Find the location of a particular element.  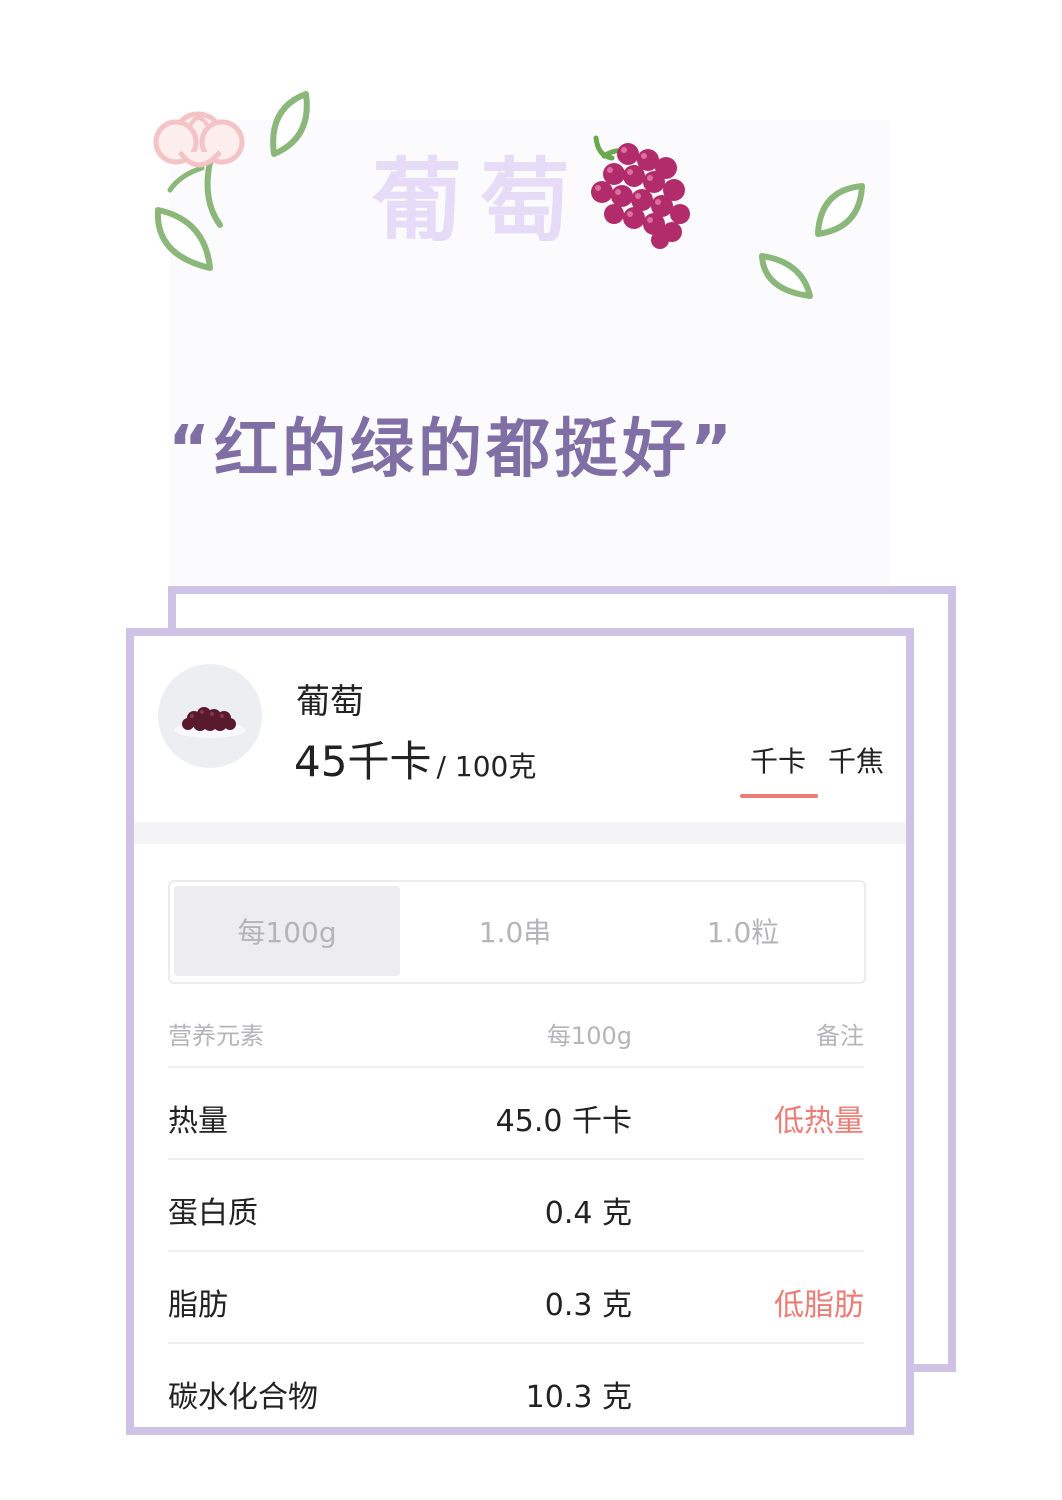

header-note: 备注 is located at coordinates (840, 1036).